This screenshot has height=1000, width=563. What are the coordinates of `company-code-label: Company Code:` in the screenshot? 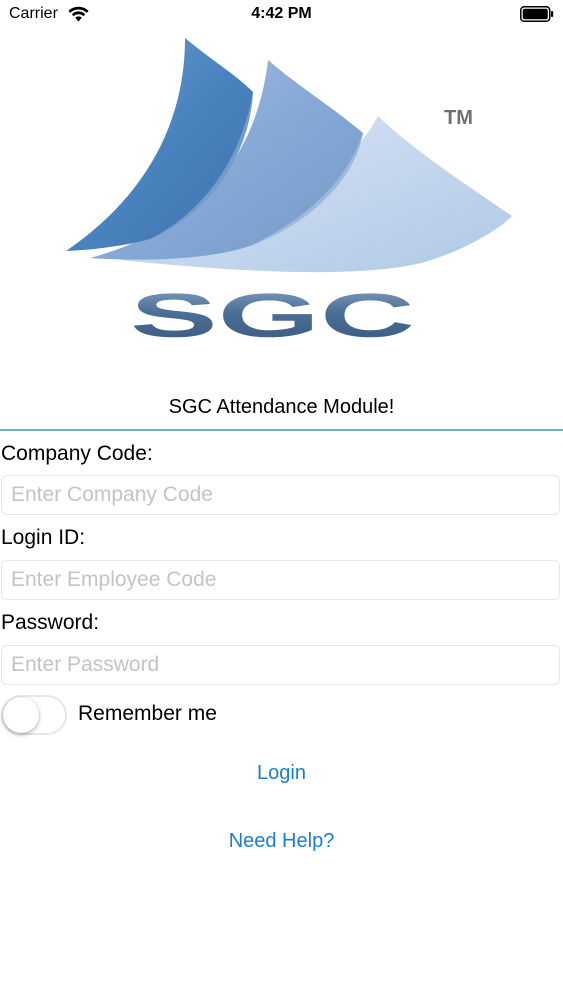 It's located at (77, 453).